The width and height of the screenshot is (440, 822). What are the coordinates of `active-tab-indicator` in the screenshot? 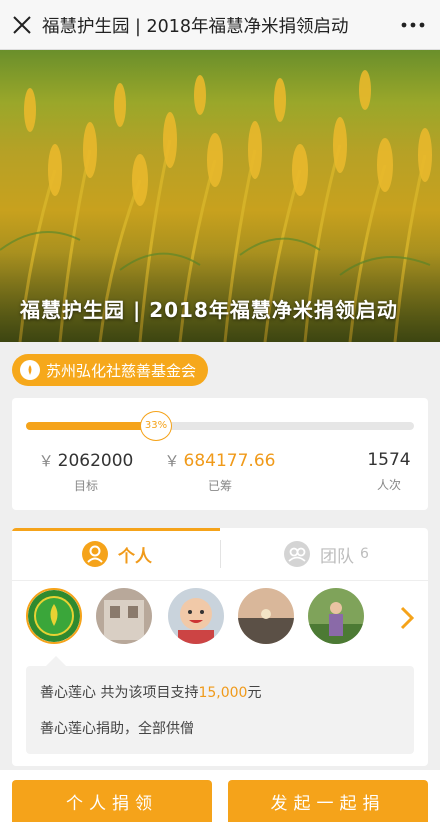 It's located at (116, 529).